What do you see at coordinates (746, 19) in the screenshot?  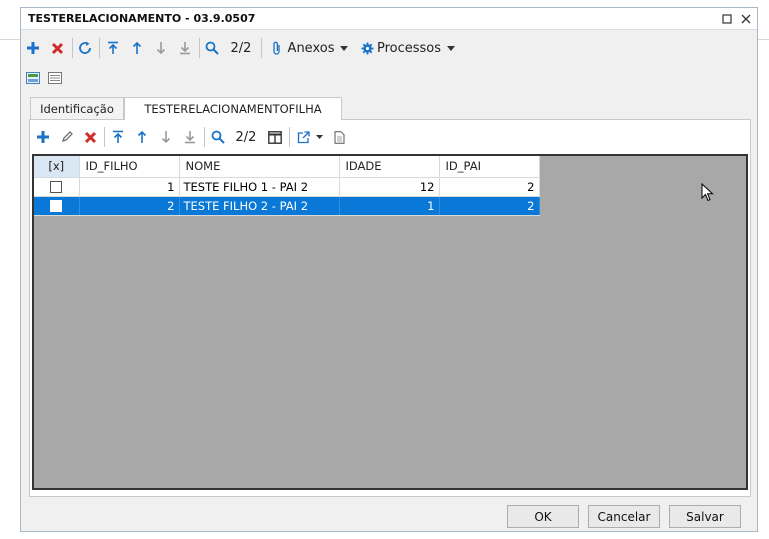 I see `close-icon` at bounding box center [746, 19].